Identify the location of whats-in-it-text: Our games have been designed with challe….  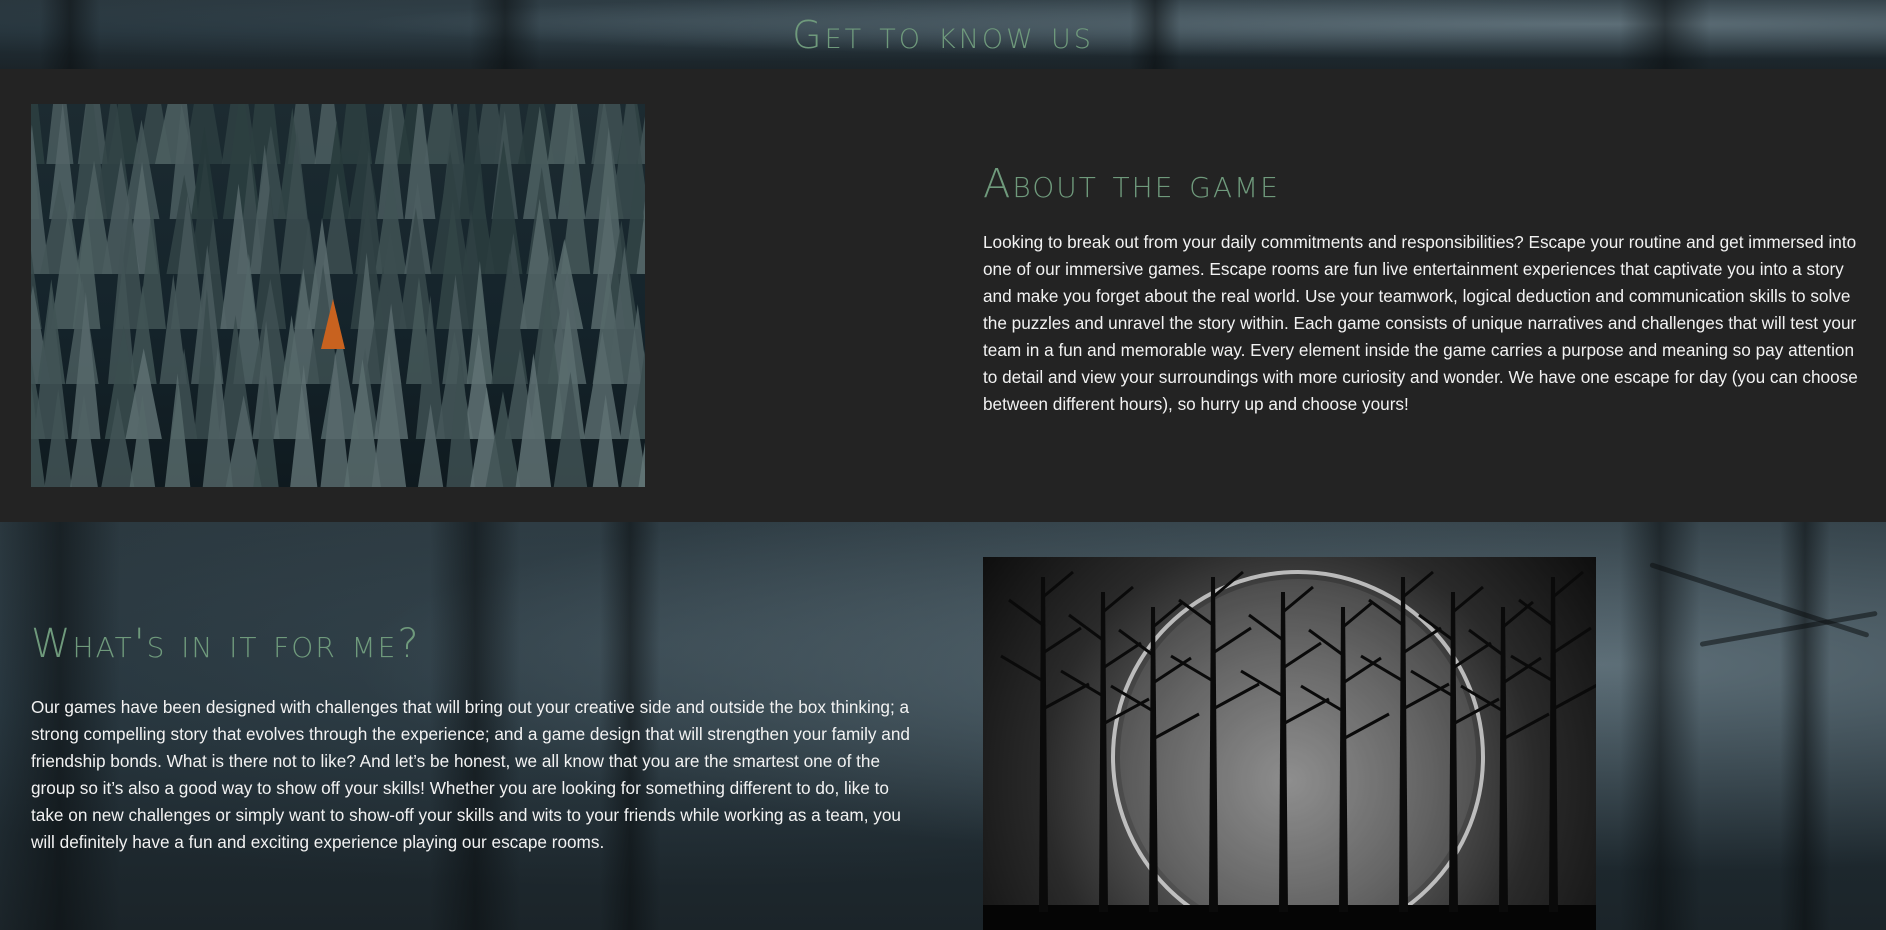
(470, 774).